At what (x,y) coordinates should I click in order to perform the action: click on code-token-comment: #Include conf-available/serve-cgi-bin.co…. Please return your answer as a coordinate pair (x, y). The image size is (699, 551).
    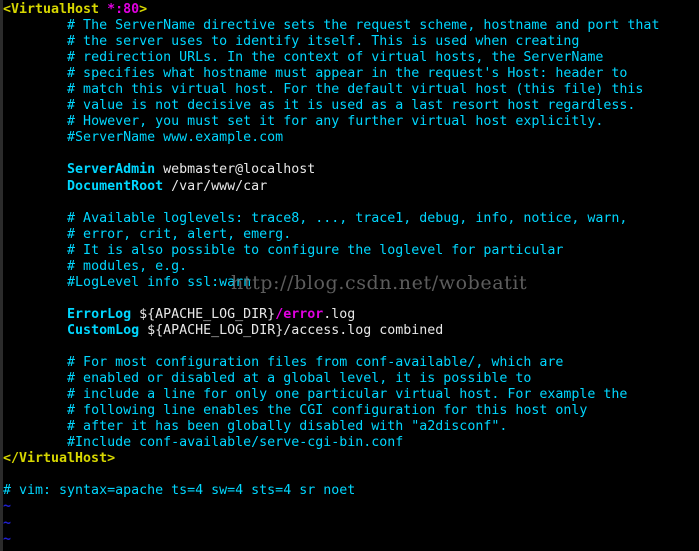
    Looking at the image, I should click on (235, 443).